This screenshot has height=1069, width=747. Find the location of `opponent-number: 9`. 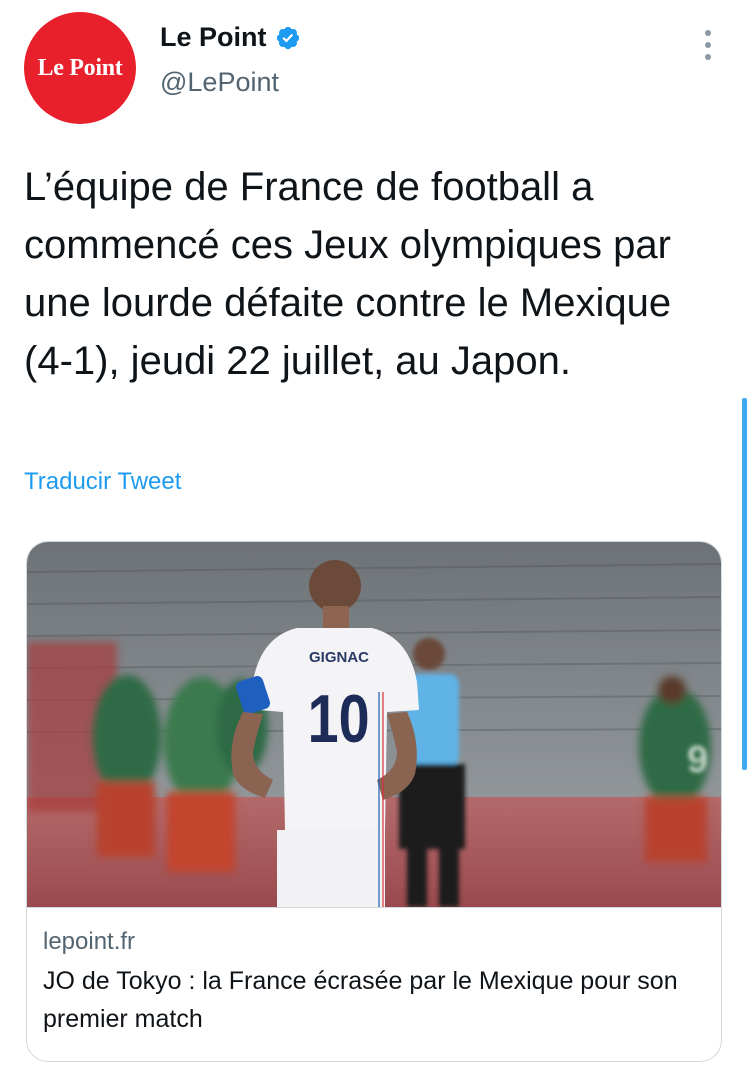

opponent-number: 9 is located at coordinates (697, 760).